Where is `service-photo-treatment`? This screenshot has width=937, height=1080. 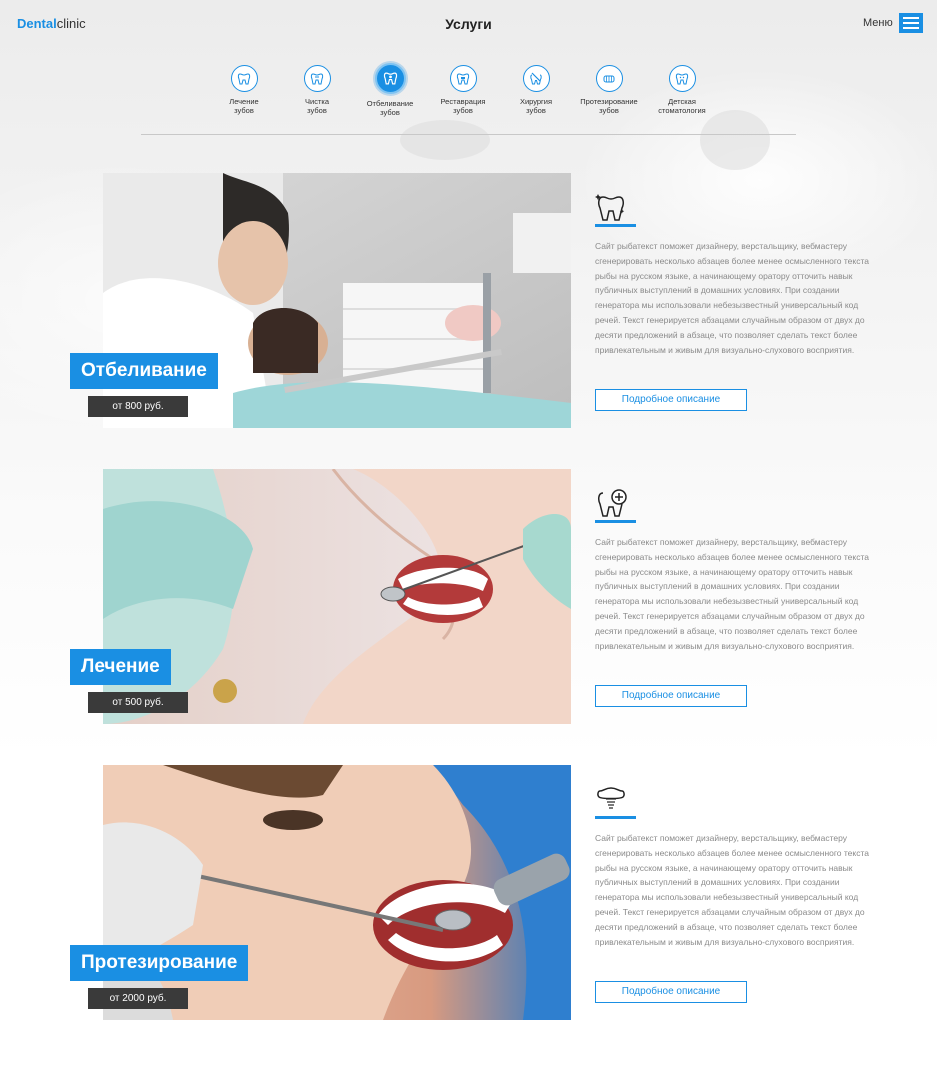
service-photo-treatment is located at coordinates (337, 596).